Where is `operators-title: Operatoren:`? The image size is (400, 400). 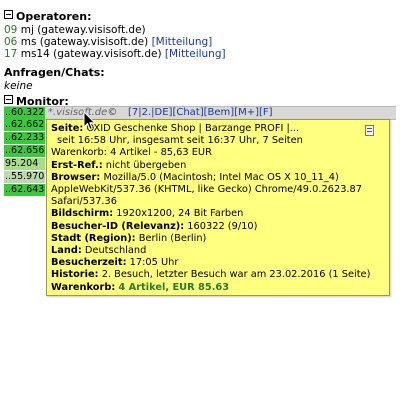
operators-title: Operatoren: is located at coordinates (54, 16).